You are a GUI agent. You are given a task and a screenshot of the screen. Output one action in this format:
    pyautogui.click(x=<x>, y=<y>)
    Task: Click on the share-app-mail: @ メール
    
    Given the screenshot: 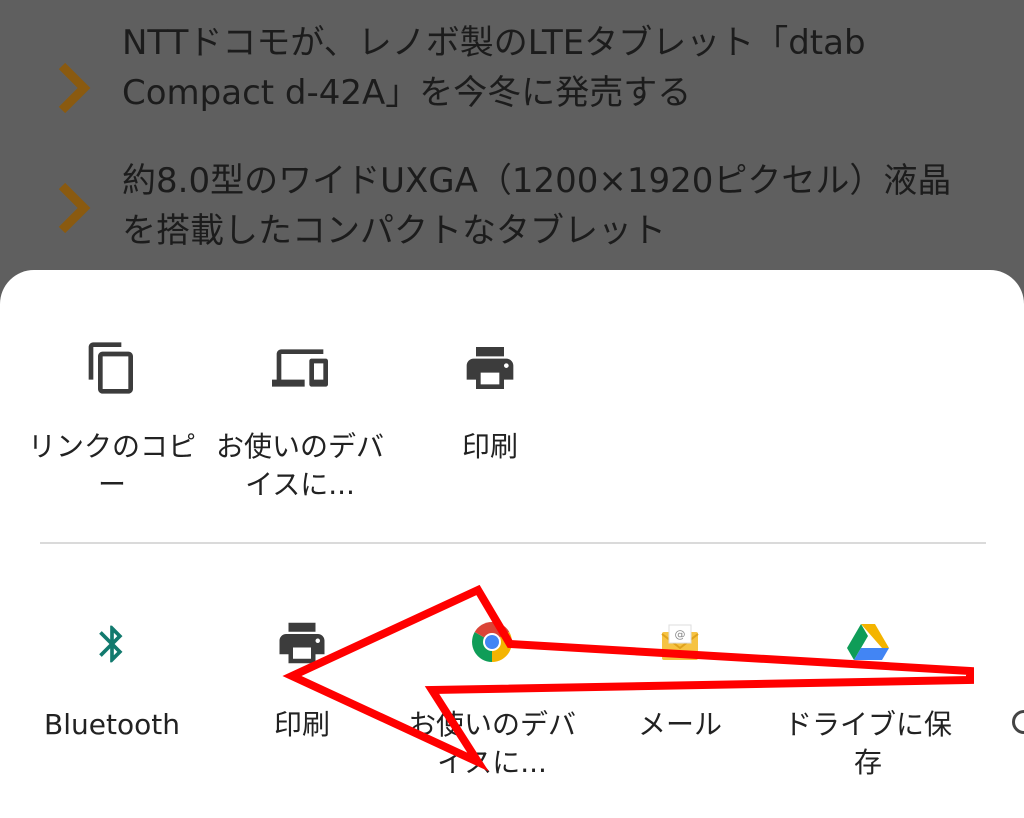 What is the action you would take?
    pyautogui.click(x=680, y=702)
    